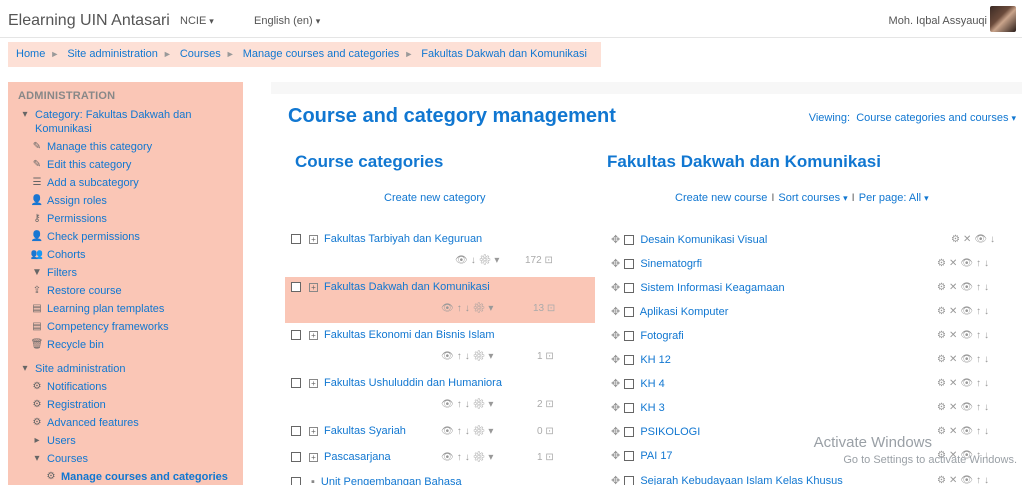  Describe the element at coordinates (727, 479) in the screenshot. I see `course-row: ✥ Sejarah Kebudayaan Islam Kelas Khusus` at that location.